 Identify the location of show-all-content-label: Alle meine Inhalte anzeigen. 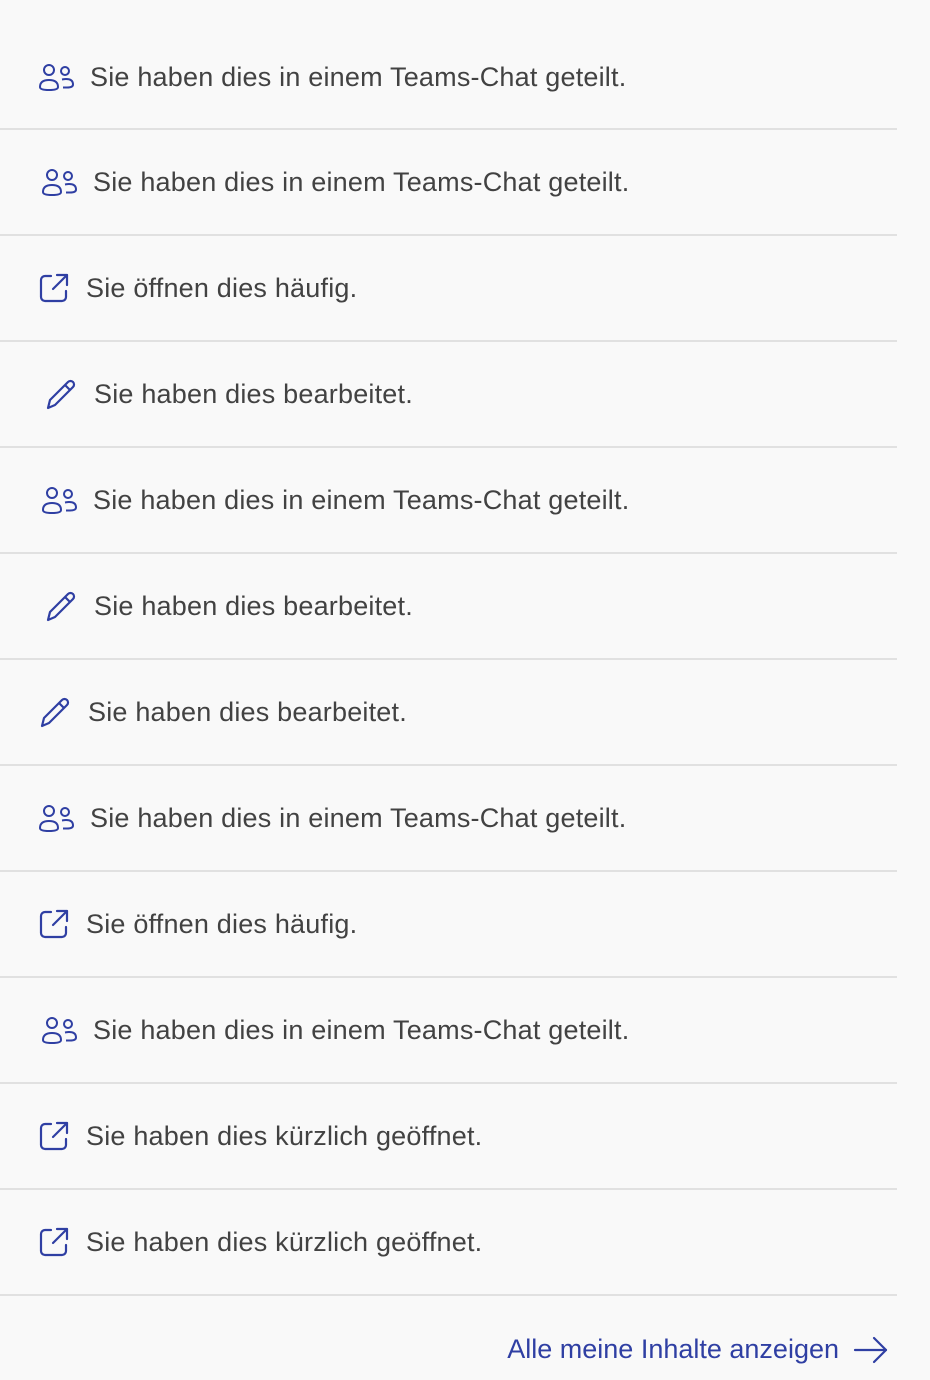
(673, 1349).